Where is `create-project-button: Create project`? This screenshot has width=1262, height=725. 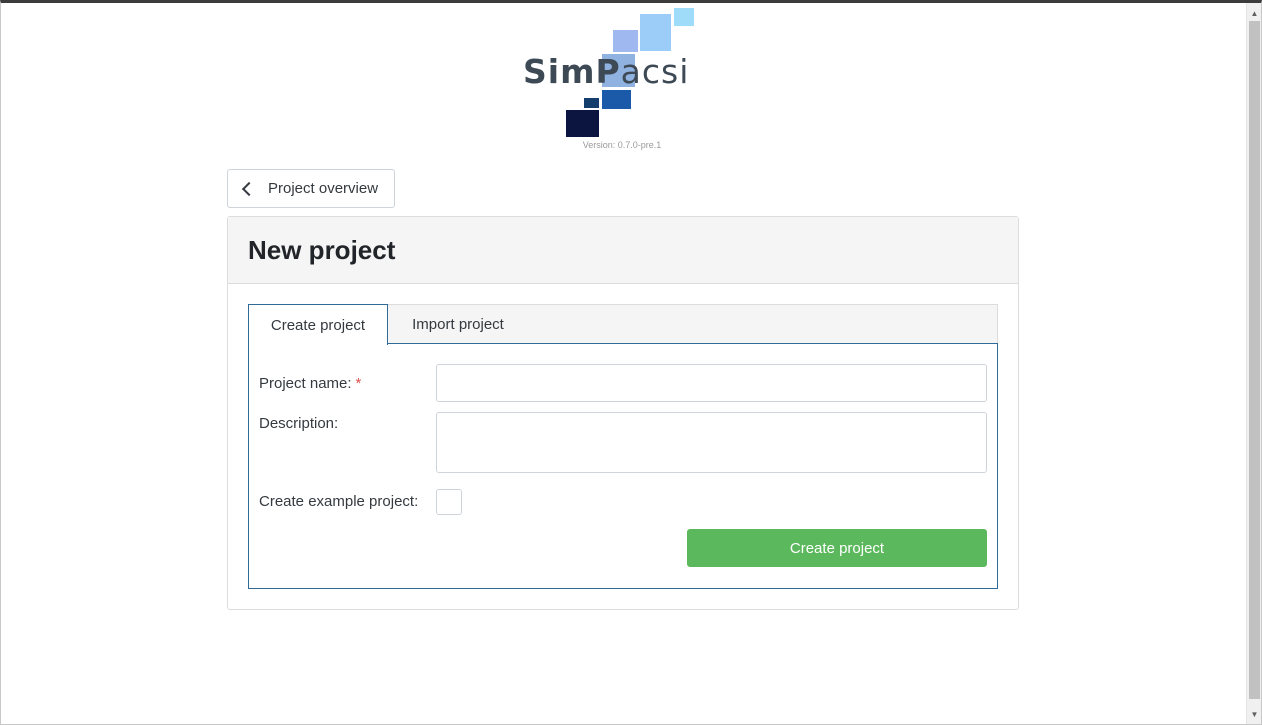
create-project-button: Create project is located at coordinates (837, 548).